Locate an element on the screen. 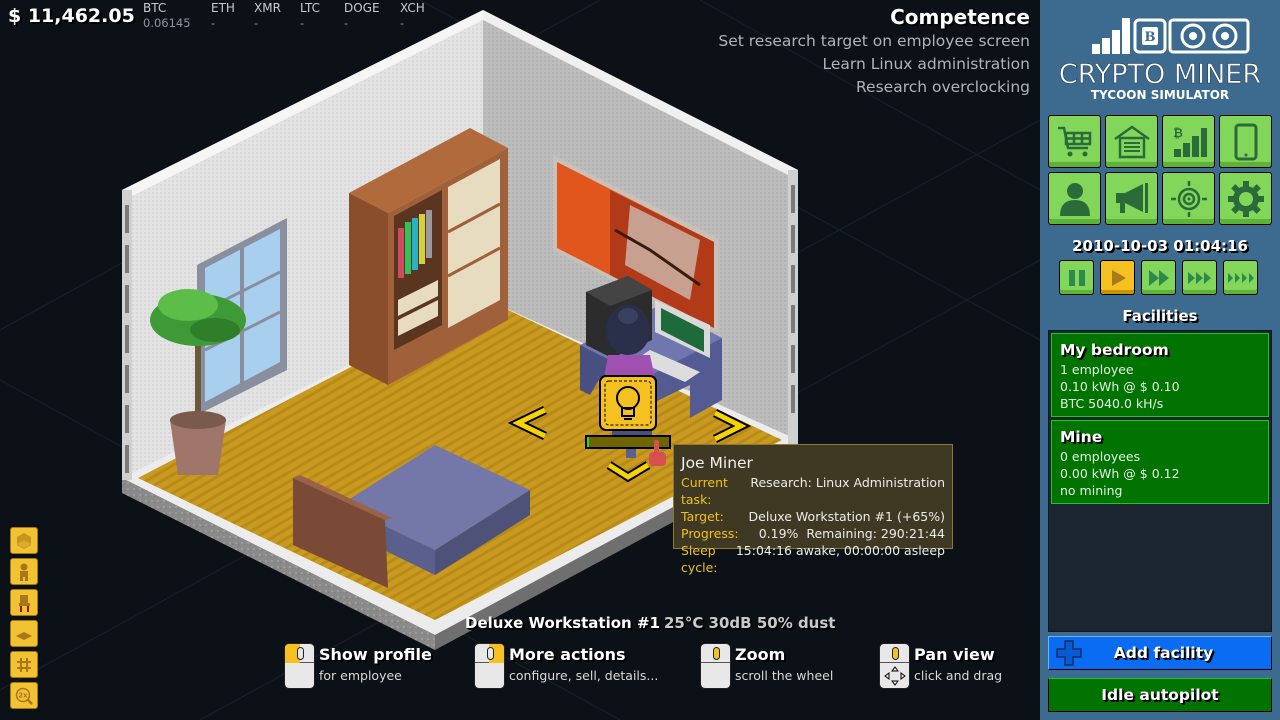  coin-eth: ETH - is located at coordinates (223, 16).